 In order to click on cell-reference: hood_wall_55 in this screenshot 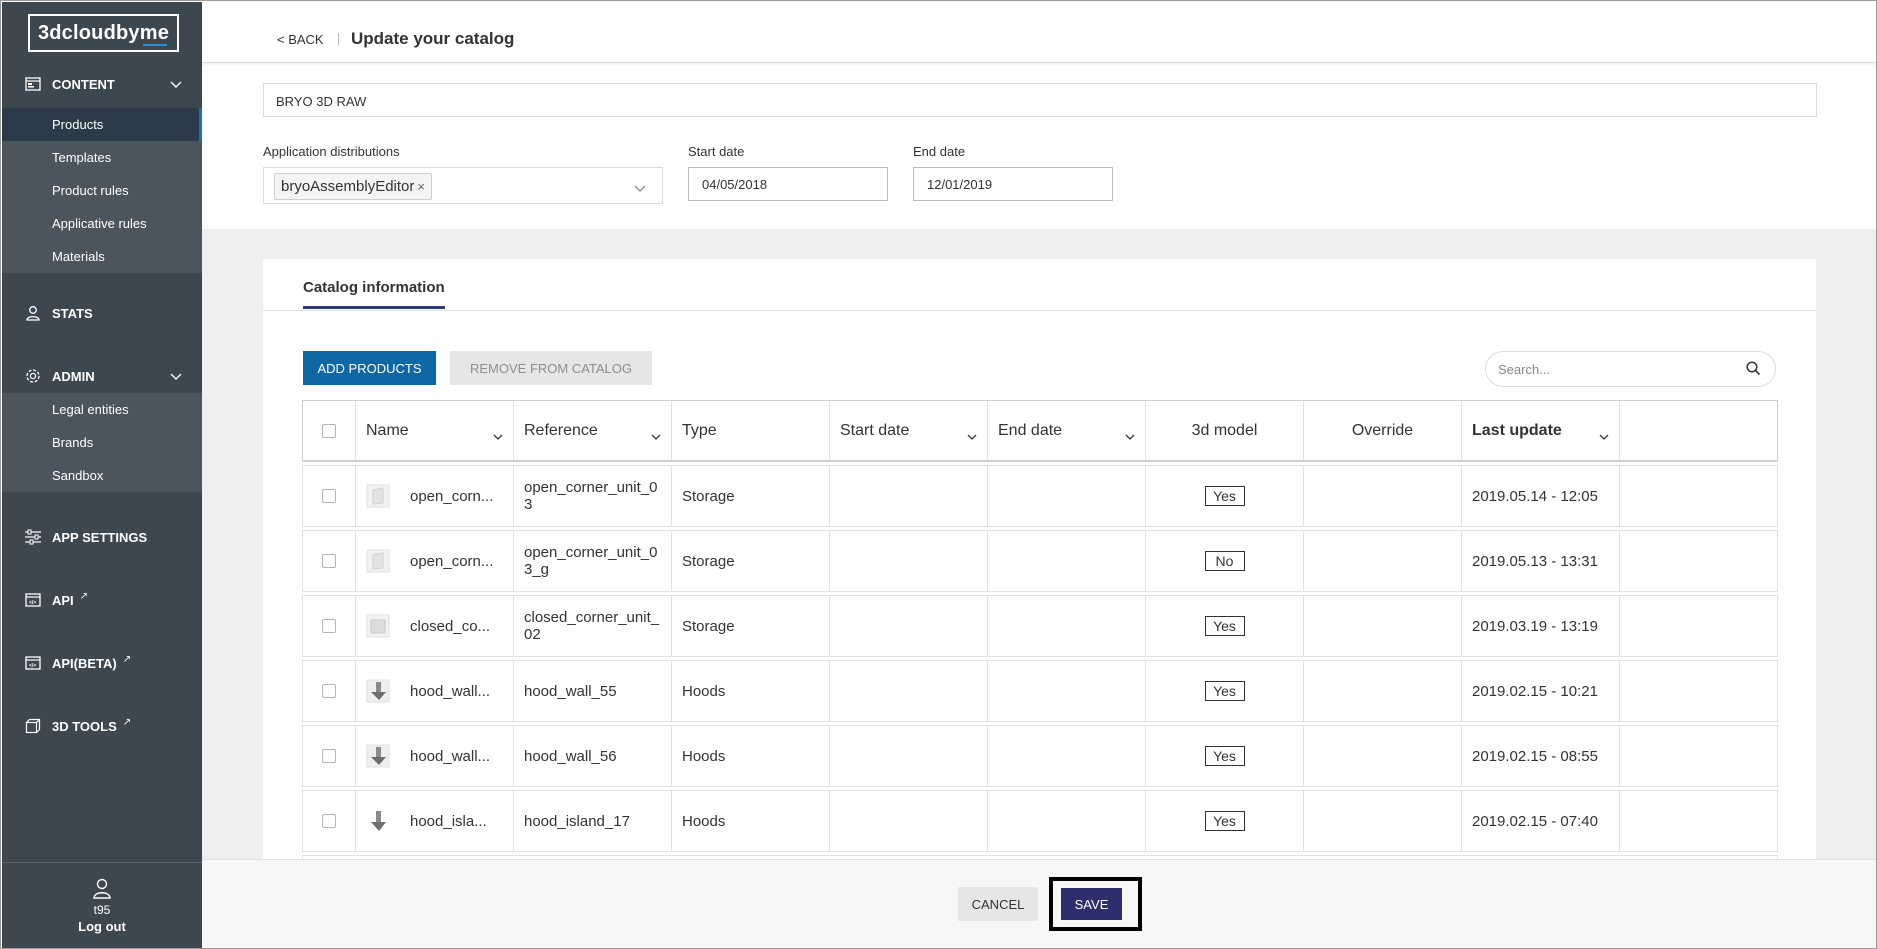, I will do `click(593, 691)`.